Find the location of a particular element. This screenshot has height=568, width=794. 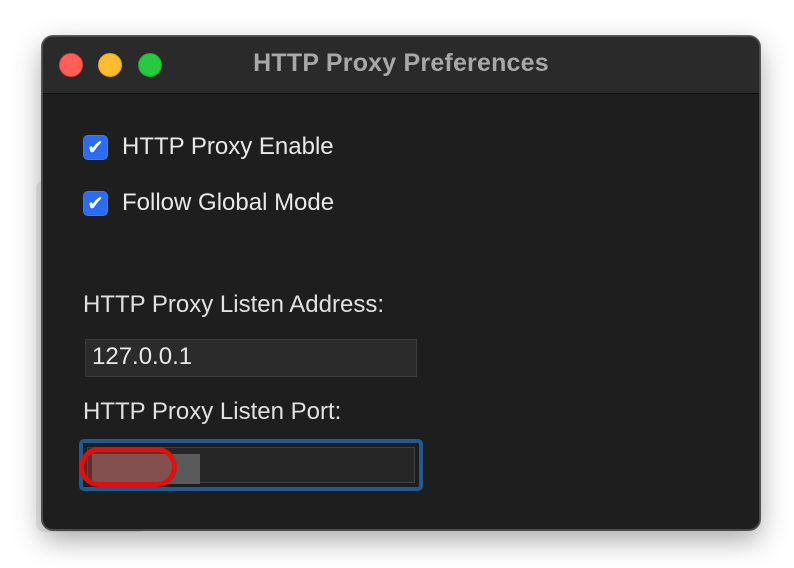

follow-global-mode-row: ✔ Follow Global Mode is located at coordinates (208, 203).